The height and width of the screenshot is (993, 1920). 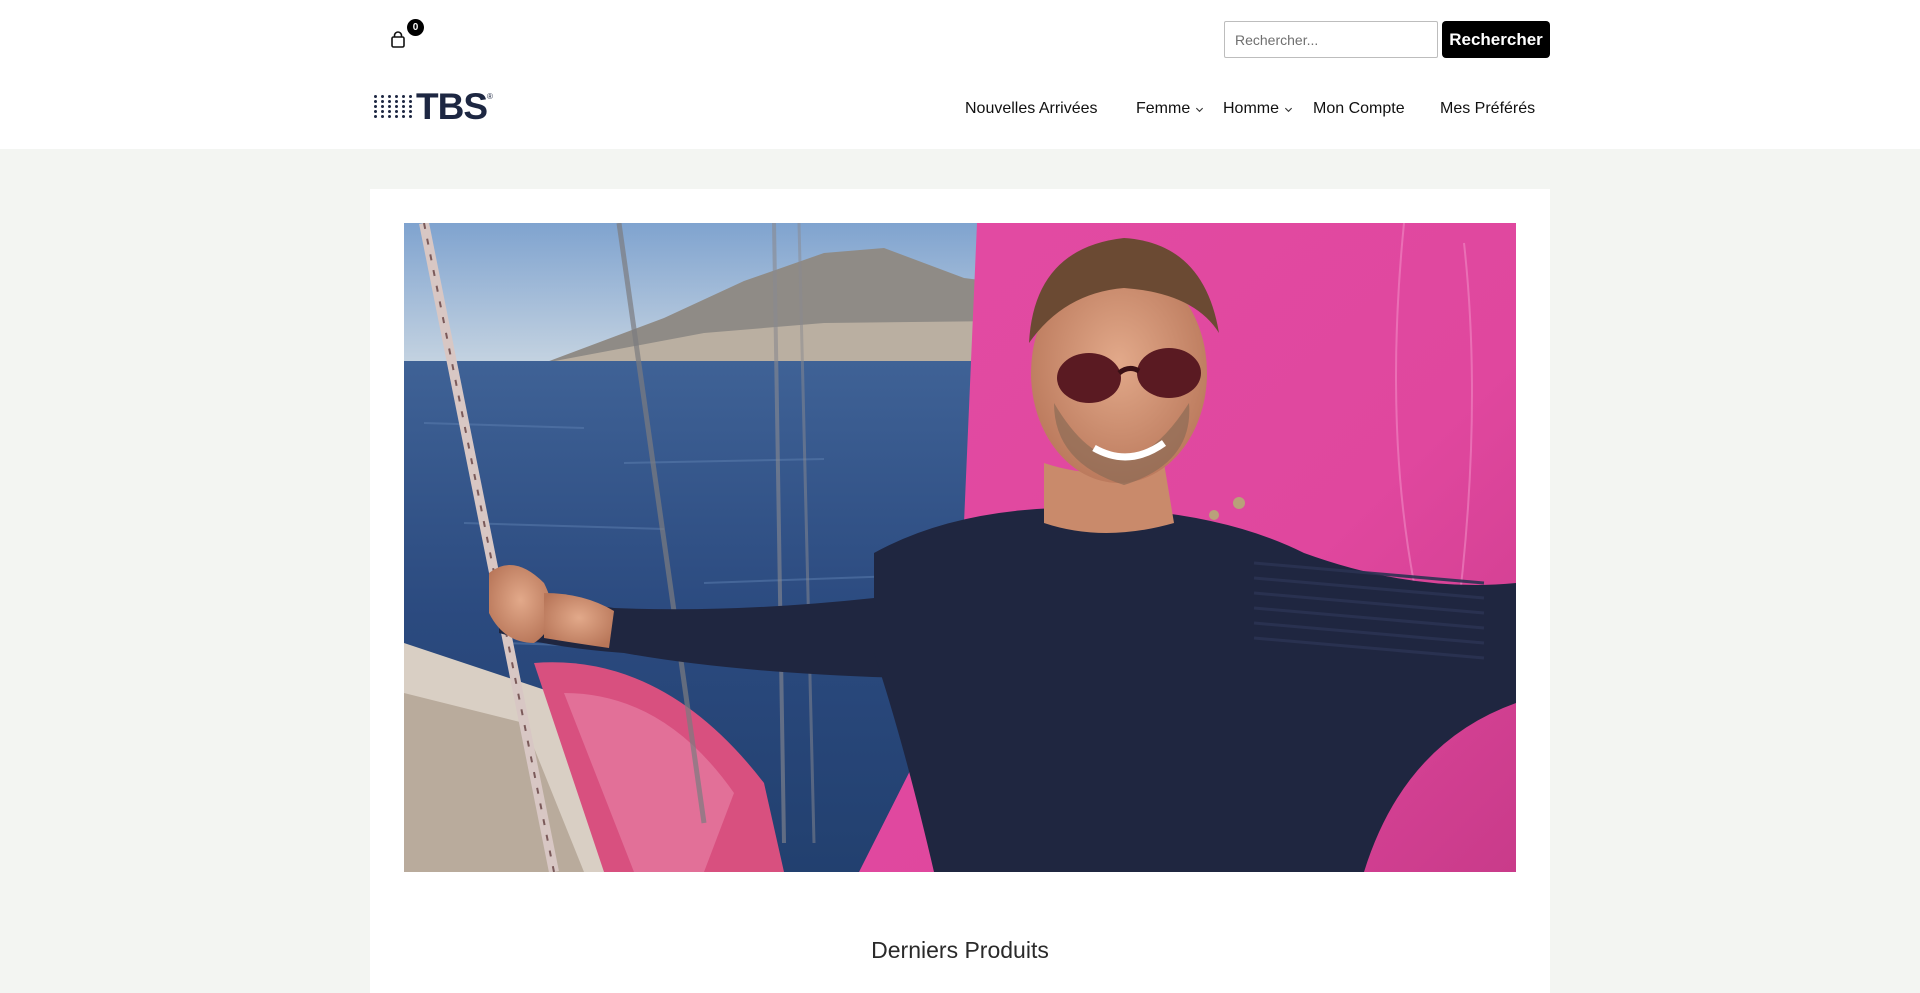 I want to click on logo-registered-mark: ®, so click(x=490, y=96).